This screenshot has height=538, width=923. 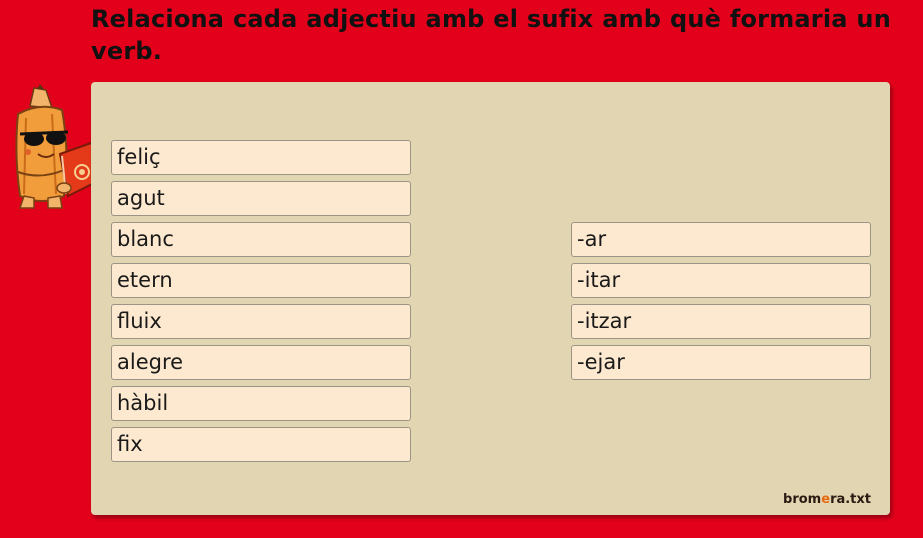 What do you see at coordinates (261, 157) in the screenshot?
I see `adjective-card-felic: feliç` at bounding box center [261, 157].